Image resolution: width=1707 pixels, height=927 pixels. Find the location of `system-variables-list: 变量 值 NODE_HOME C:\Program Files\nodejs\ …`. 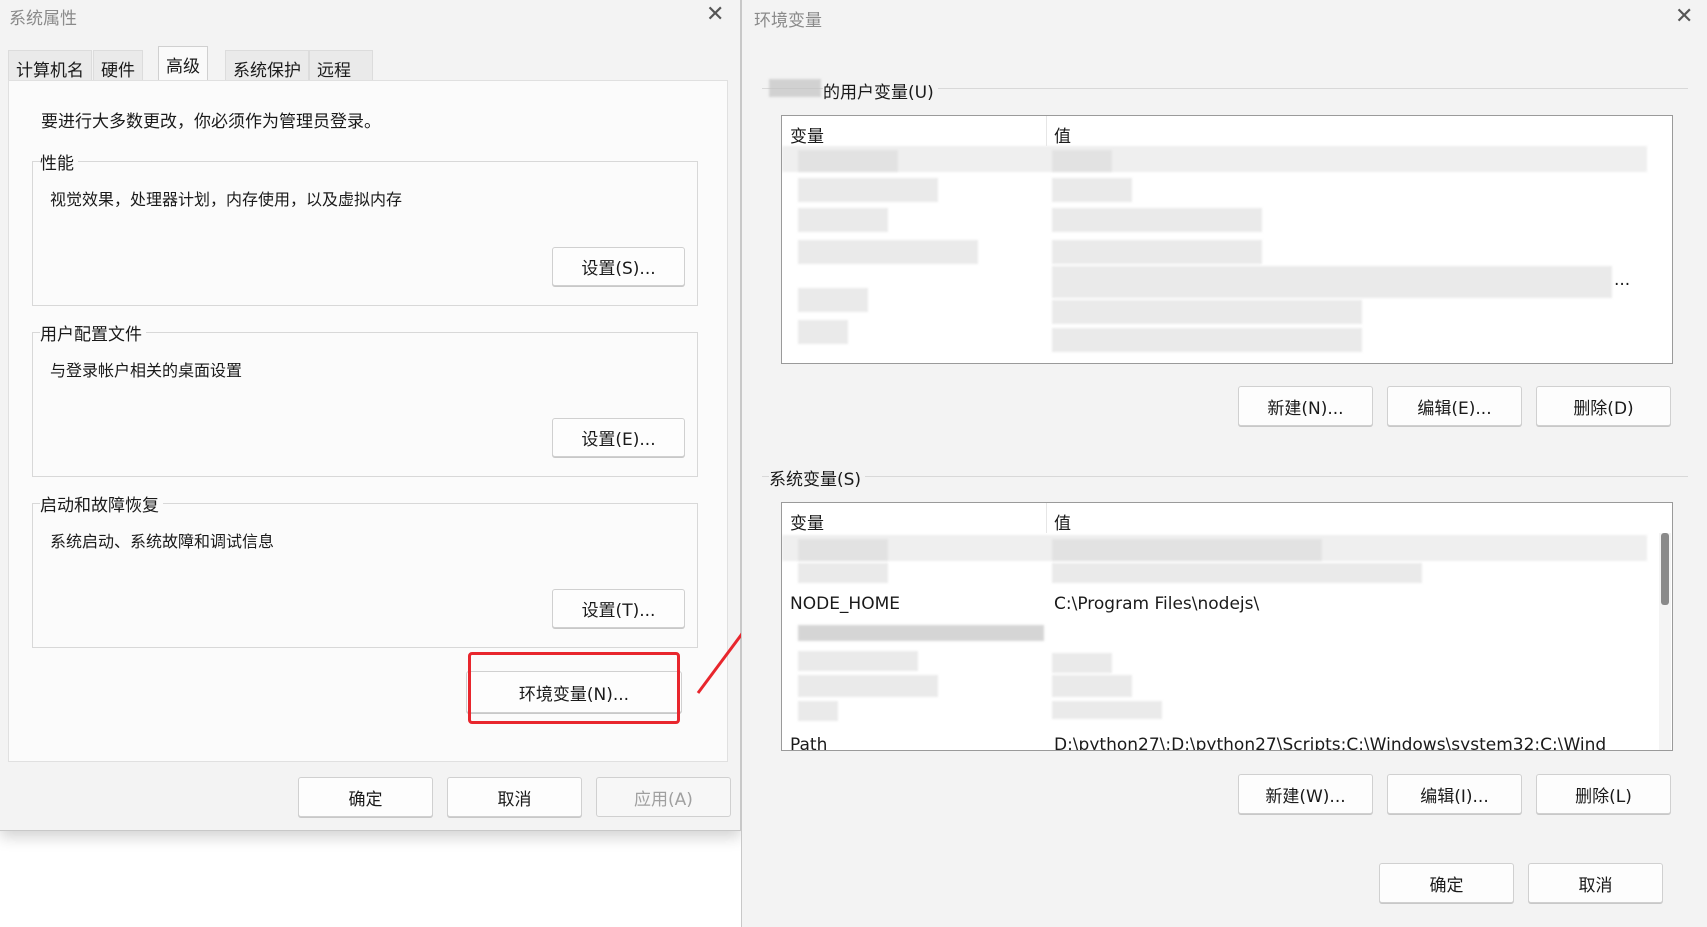

system-variables-list: 变量 值 NODE_HOME C:\Program Files\nodejs\ … is located at coordinates (1227, 626).